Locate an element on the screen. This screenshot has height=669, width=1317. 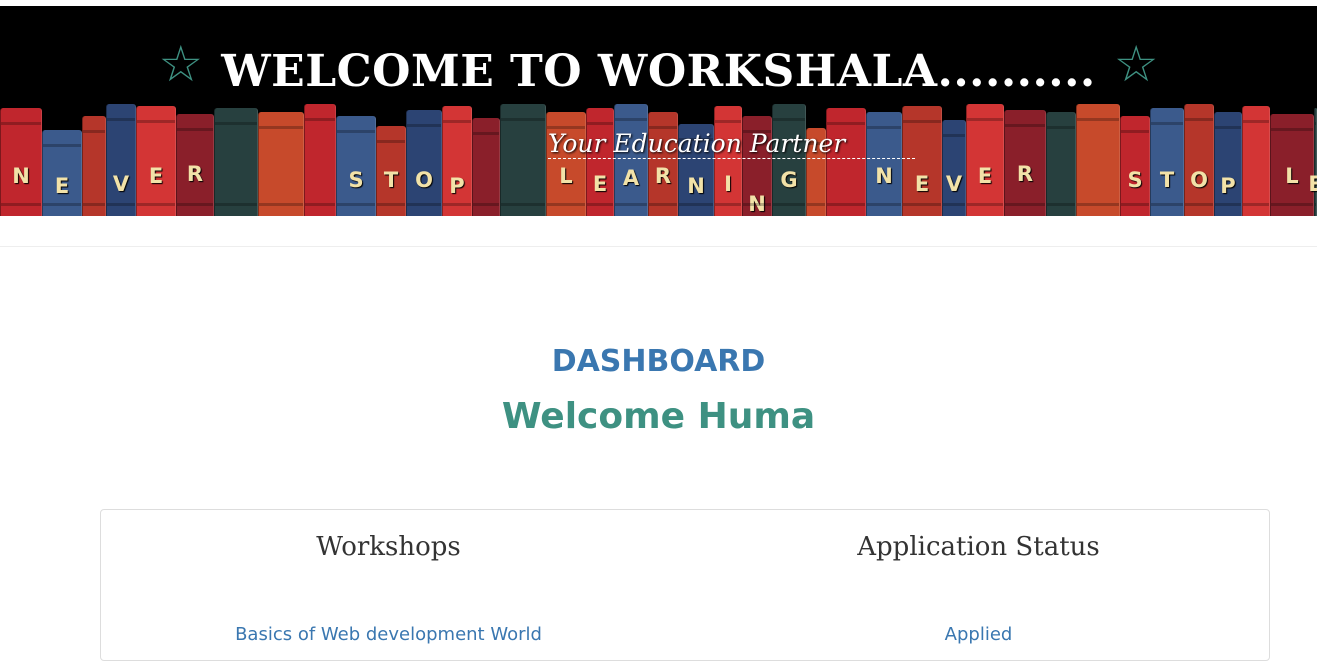
book-spine: I is located at coordinates (728, 161).